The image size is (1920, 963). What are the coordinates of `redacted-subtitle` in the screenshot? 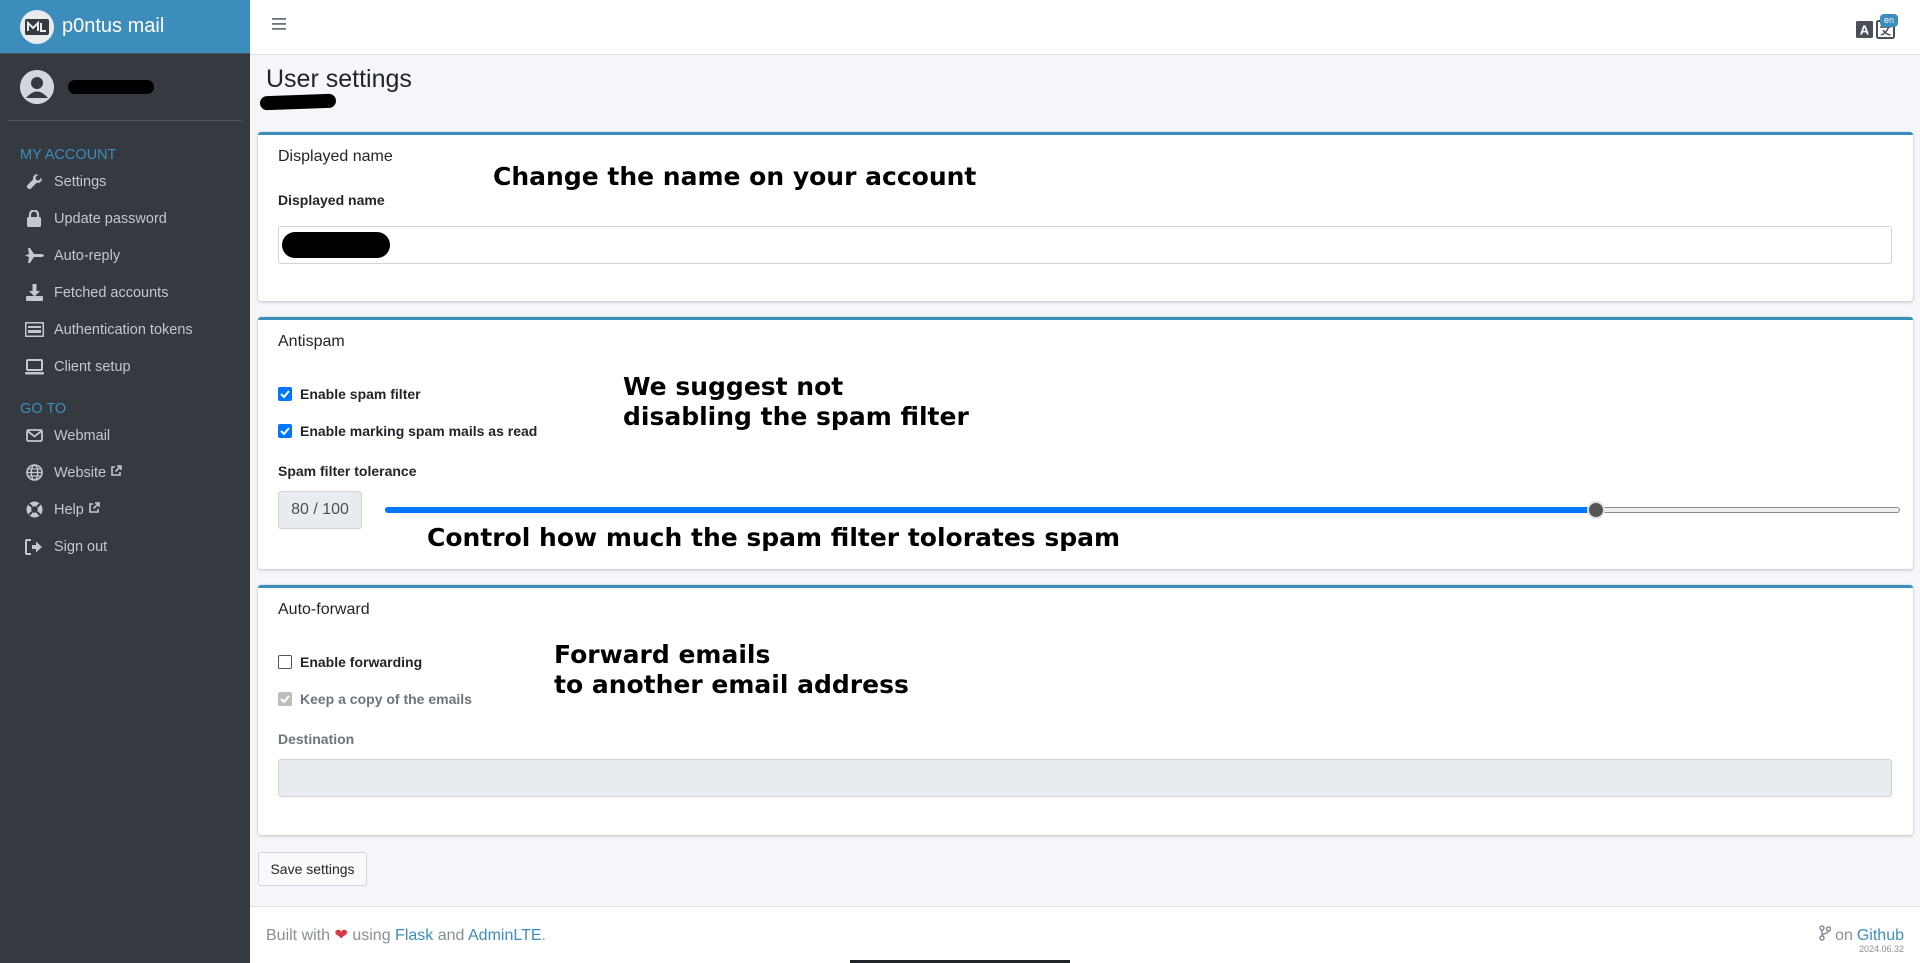 It's located at (298, 102).